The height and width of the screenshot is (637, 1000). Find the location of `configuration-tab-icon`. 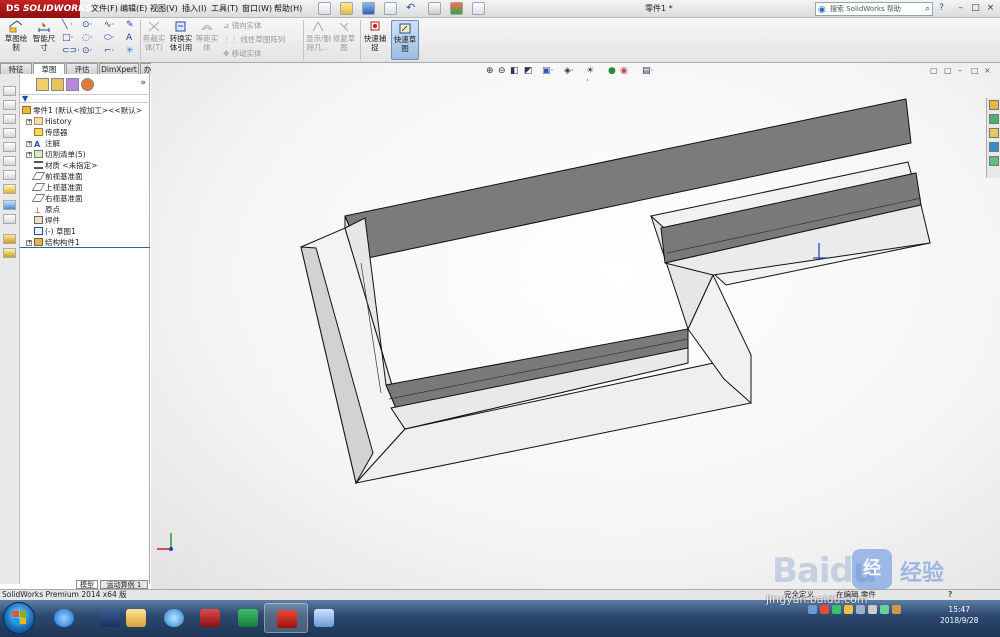

configuration-tab-icon is located at coordinates (72, 84).